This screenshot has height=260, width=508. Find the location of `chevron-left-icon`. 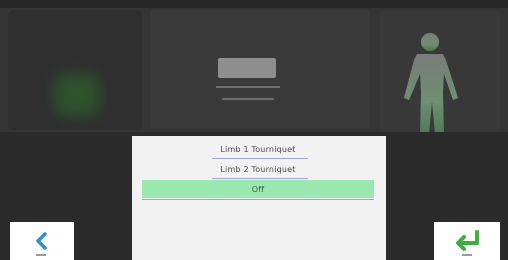

chevron-left-icon is located at coordinates (41, 241).